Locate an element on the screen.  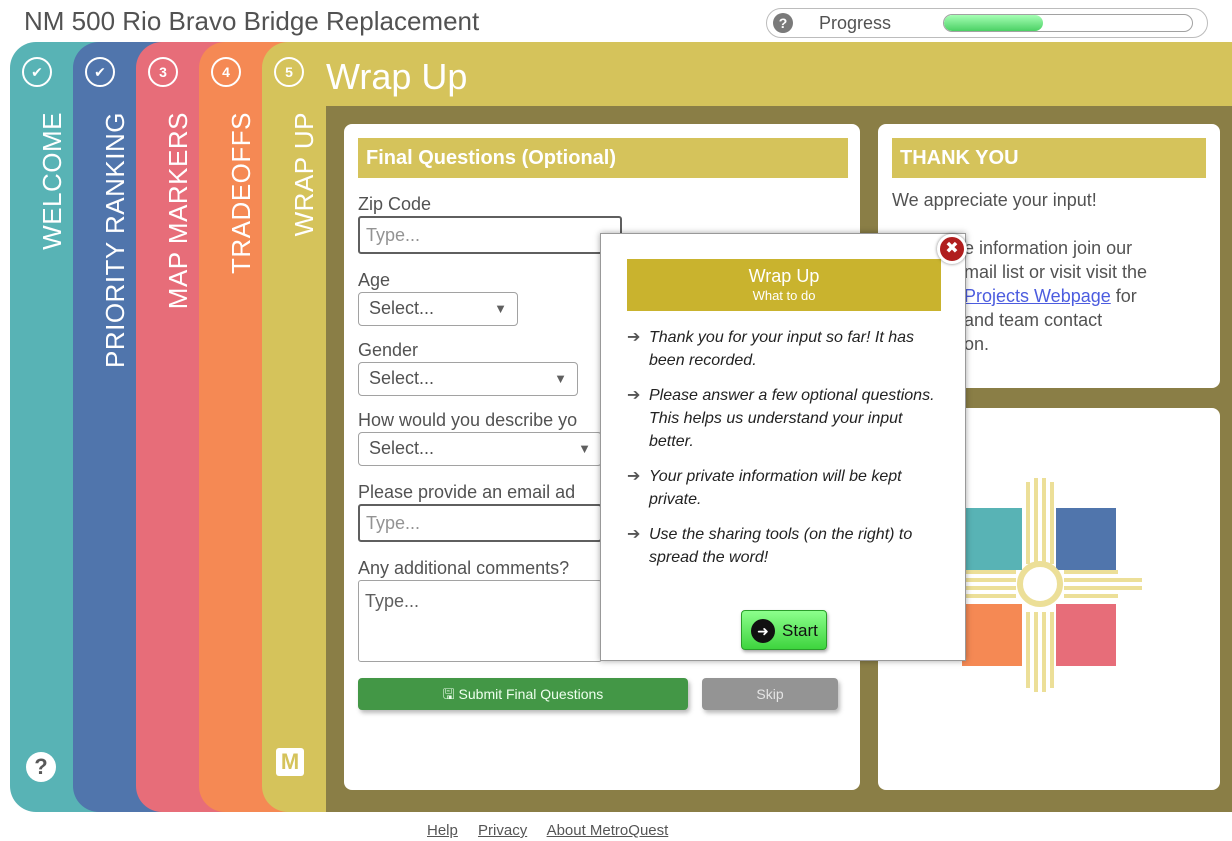
footer-link-privacy: Privacy is located at coordinates (502, 830).